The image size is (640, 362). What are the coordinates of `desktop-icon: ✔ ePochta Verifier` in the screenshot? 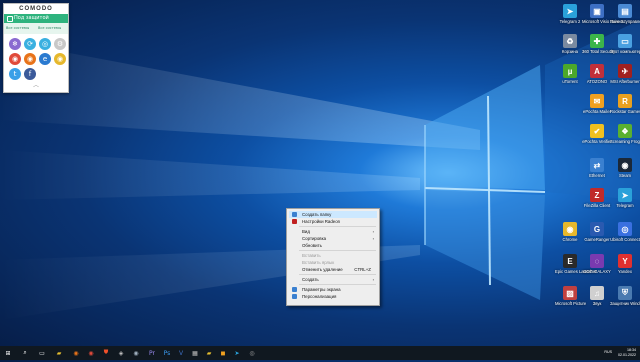 It's located at (597, 134).